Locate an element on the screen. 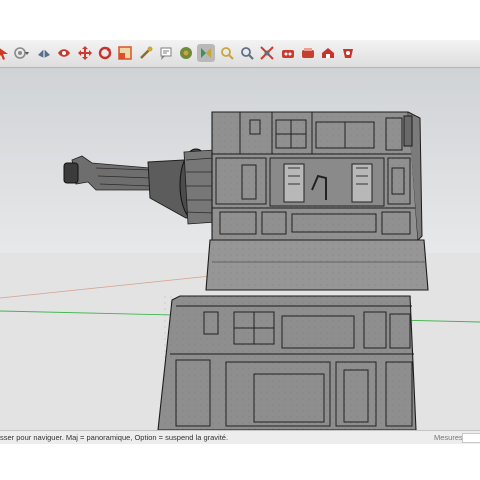 Image resolution: width=480 pixels, height=480 pixels. measurements-label: Mesures is located at coordinates (448, 437).